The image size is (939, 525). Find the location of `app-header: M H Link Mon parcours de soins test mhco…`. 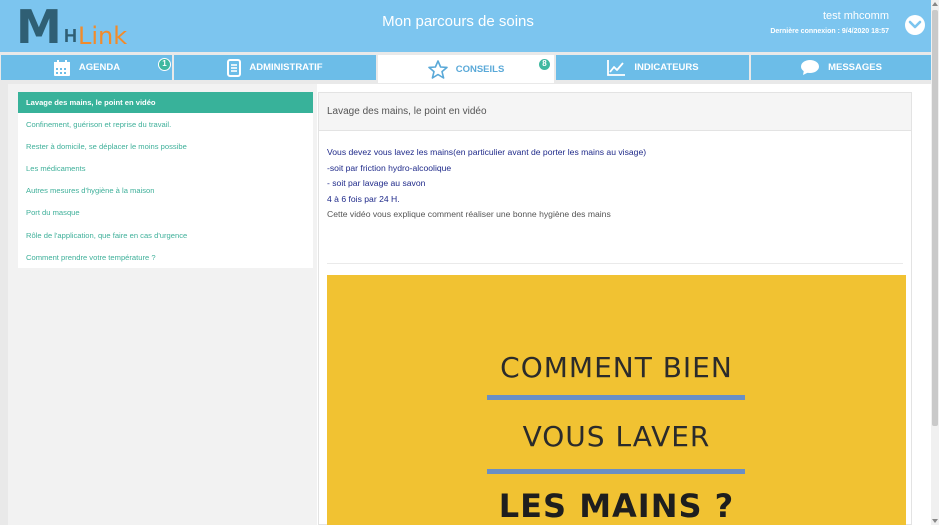

app-header: M H Link Mon parcours de soins test mhco… is located at coordinates (465, 27).